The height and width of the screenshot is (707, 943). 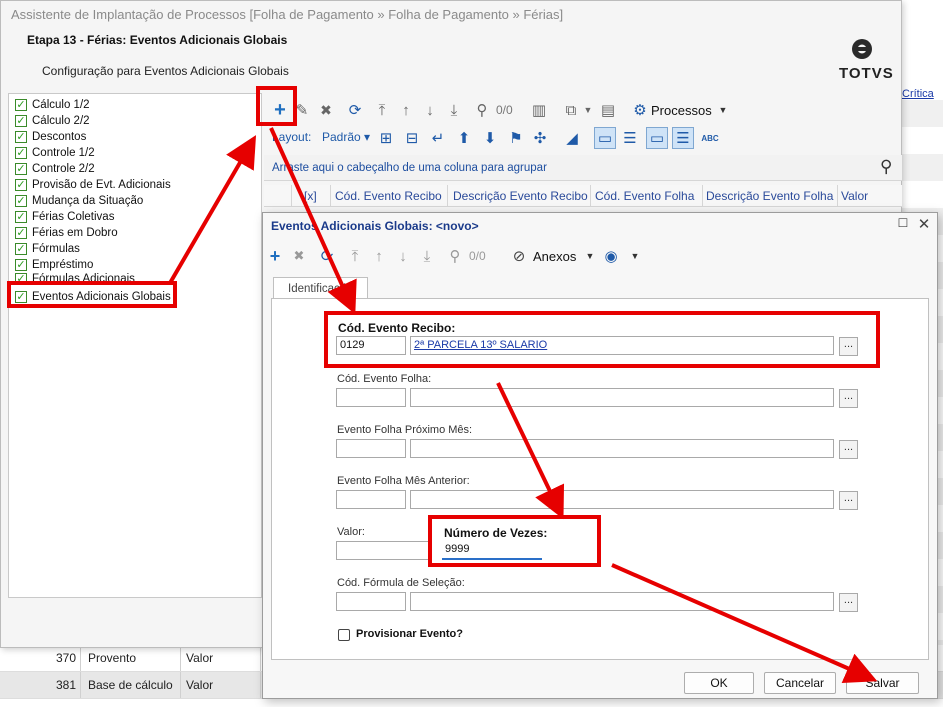 I want to click on evento-folha-mes-anterior-description, so click(x=622, y=499).